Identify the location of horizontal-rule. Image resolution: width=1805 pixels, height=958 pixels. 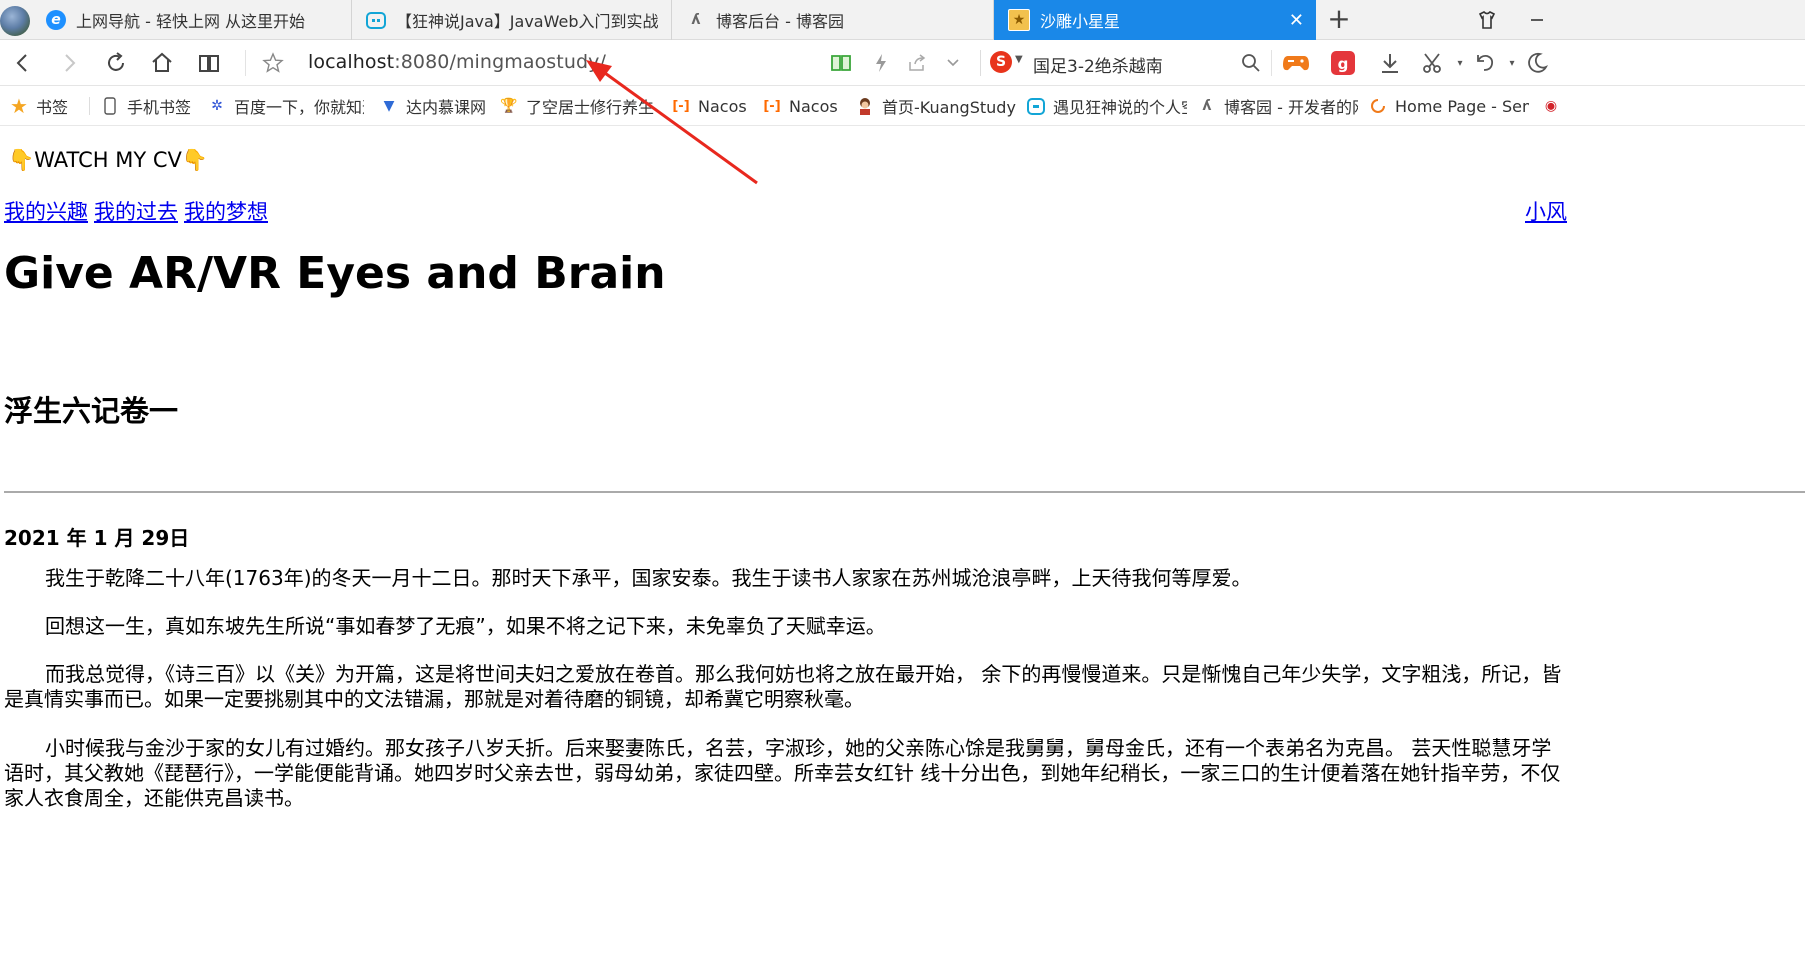
(904, 492).